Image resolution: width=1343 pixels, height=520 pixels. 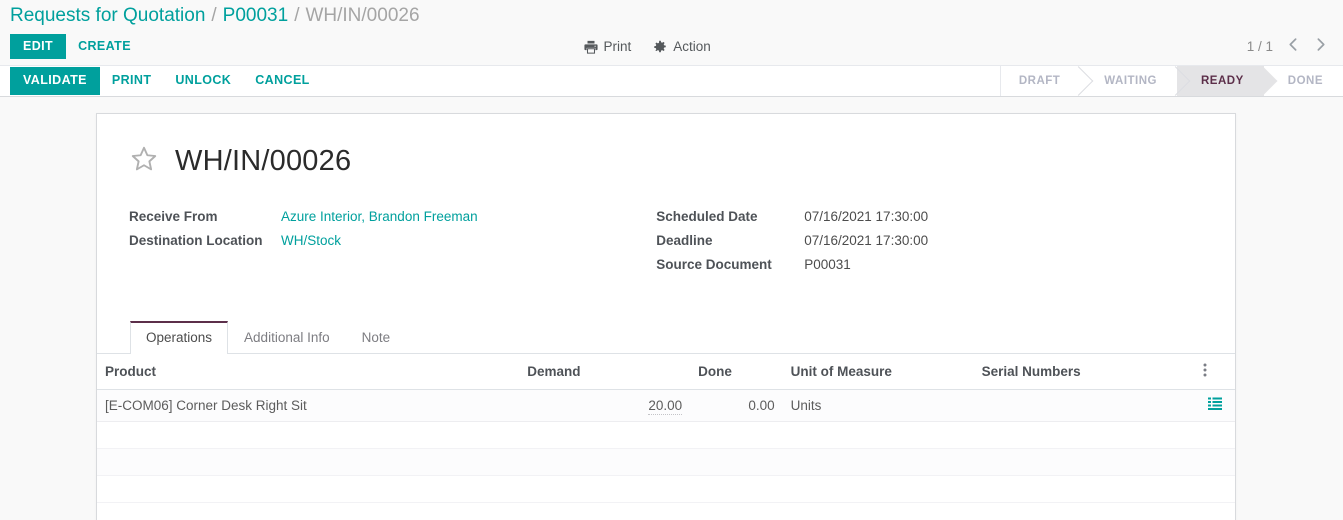 I want to click on record-action-buttons: VALIDATE PRINT UNLOCK CANCEL, so click(x=161, y=81).